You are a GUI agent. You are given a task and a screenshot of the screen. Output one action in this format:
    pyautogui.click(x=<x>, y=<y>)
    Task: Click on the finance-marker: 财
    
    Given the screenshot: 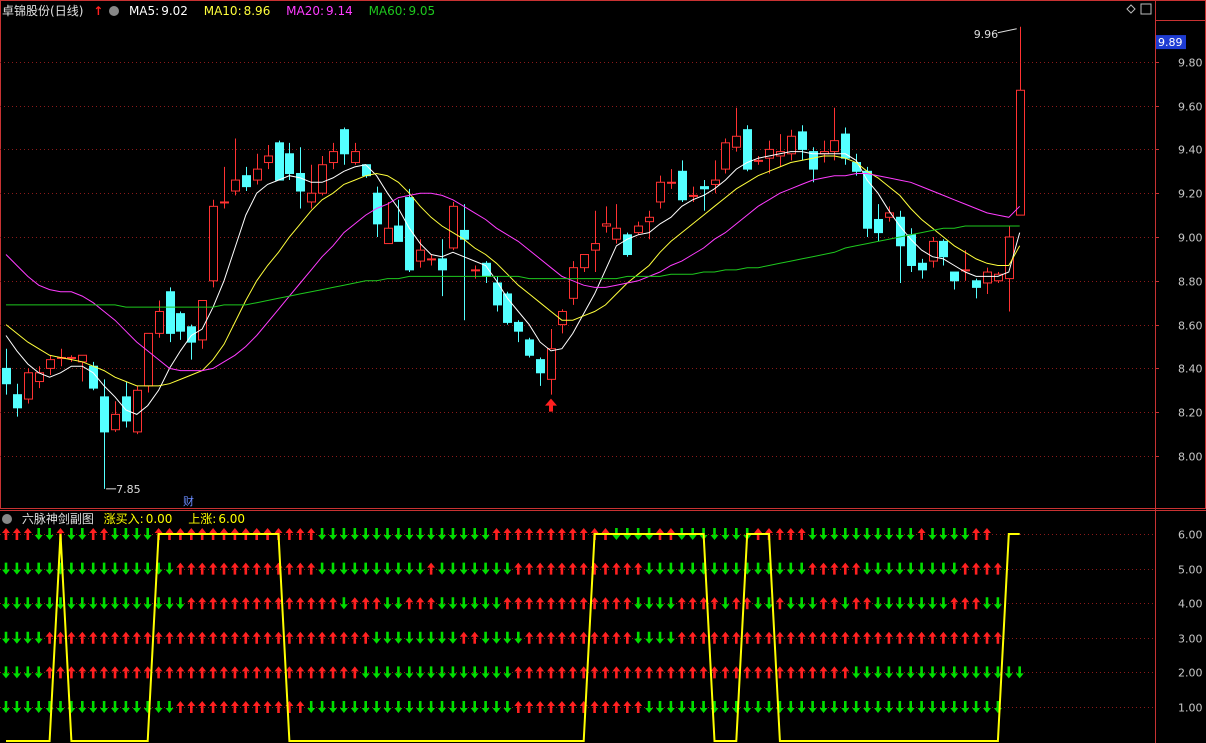 What is the action you would take?
    pyautogui.click(x=188, y=501)
    